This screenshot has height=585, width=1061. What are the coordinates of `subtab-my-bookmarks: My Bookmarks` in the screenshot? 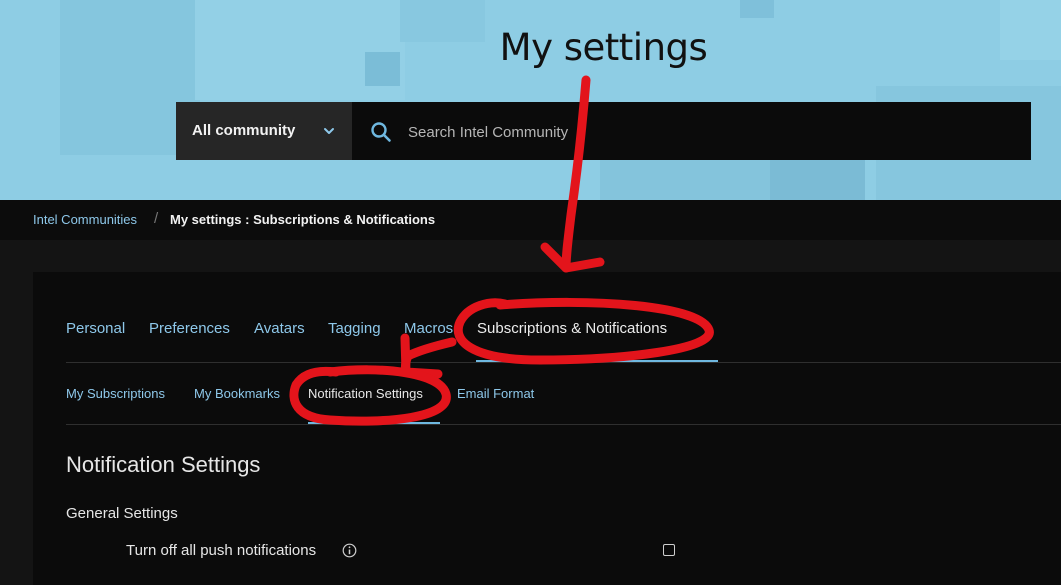 It's located at (237, 393).